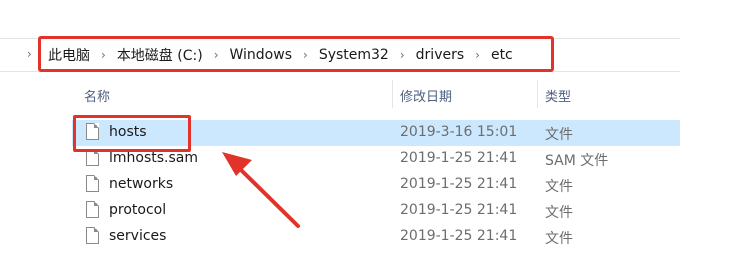 Image resolution: width=738 pixels, height=262 pixels. Describe the element at coordinates (261, 190) in the screenshot. I see `annotation-arrow-icon` at that location.